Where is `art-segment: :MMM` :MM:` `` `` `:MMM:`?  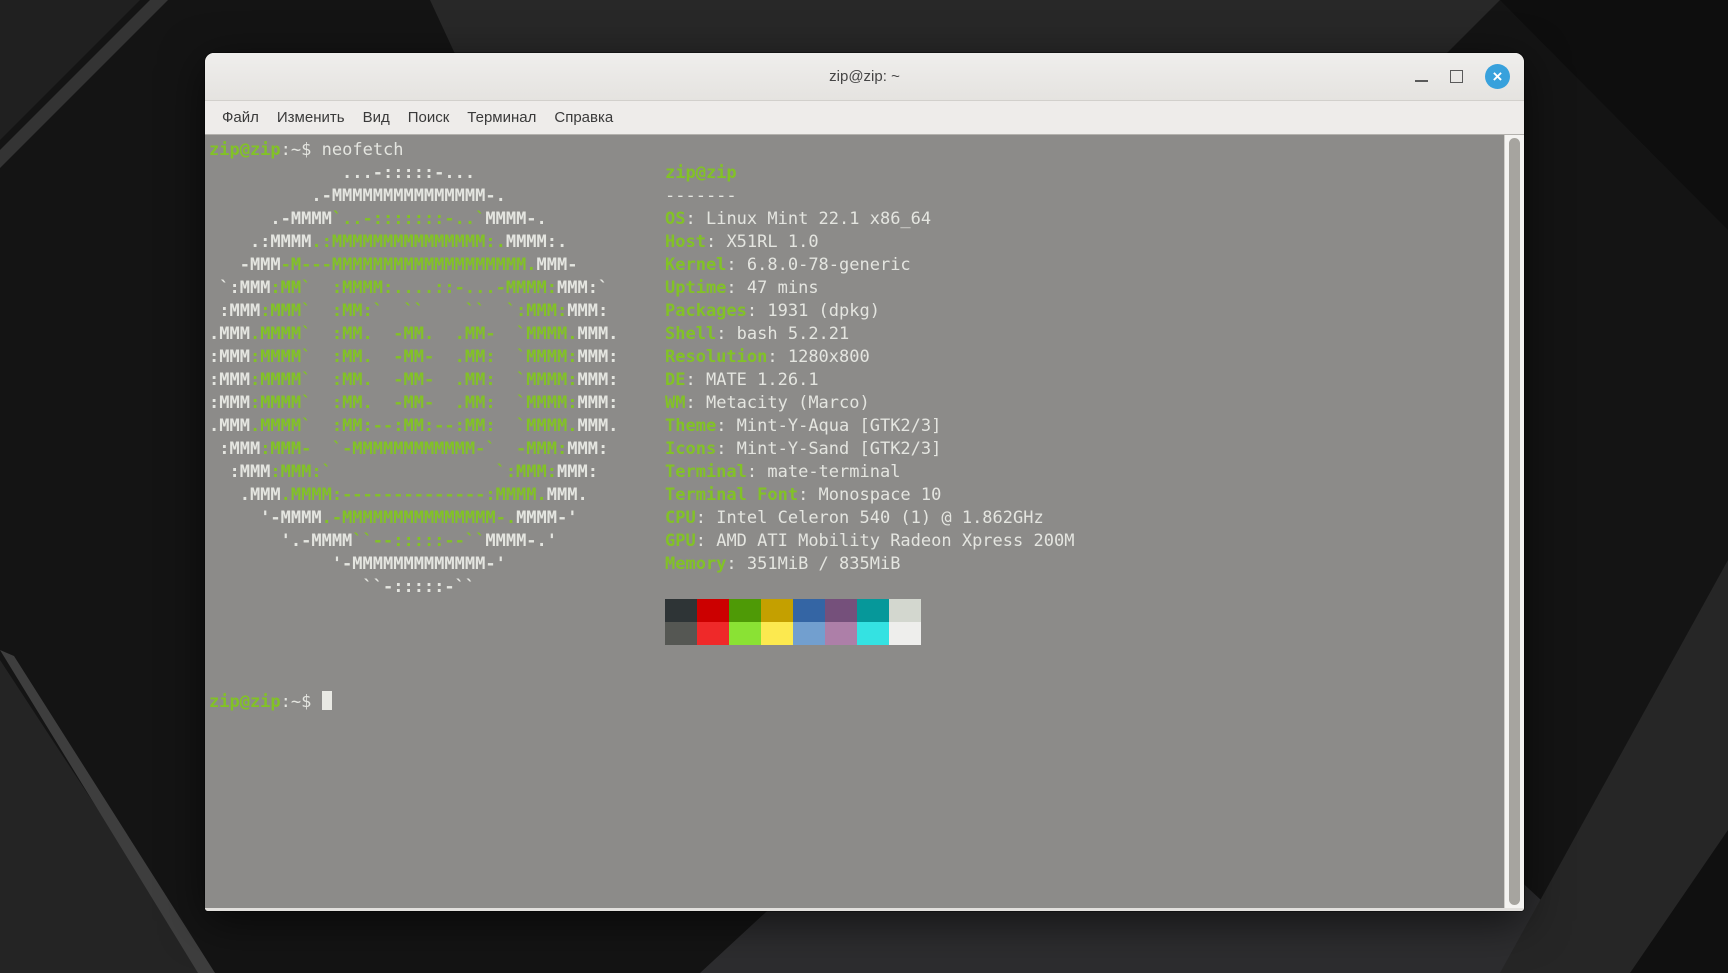 art-segment: :MMM` :MM:` `` `` `:MMM: is located at coordinates (414, 311).